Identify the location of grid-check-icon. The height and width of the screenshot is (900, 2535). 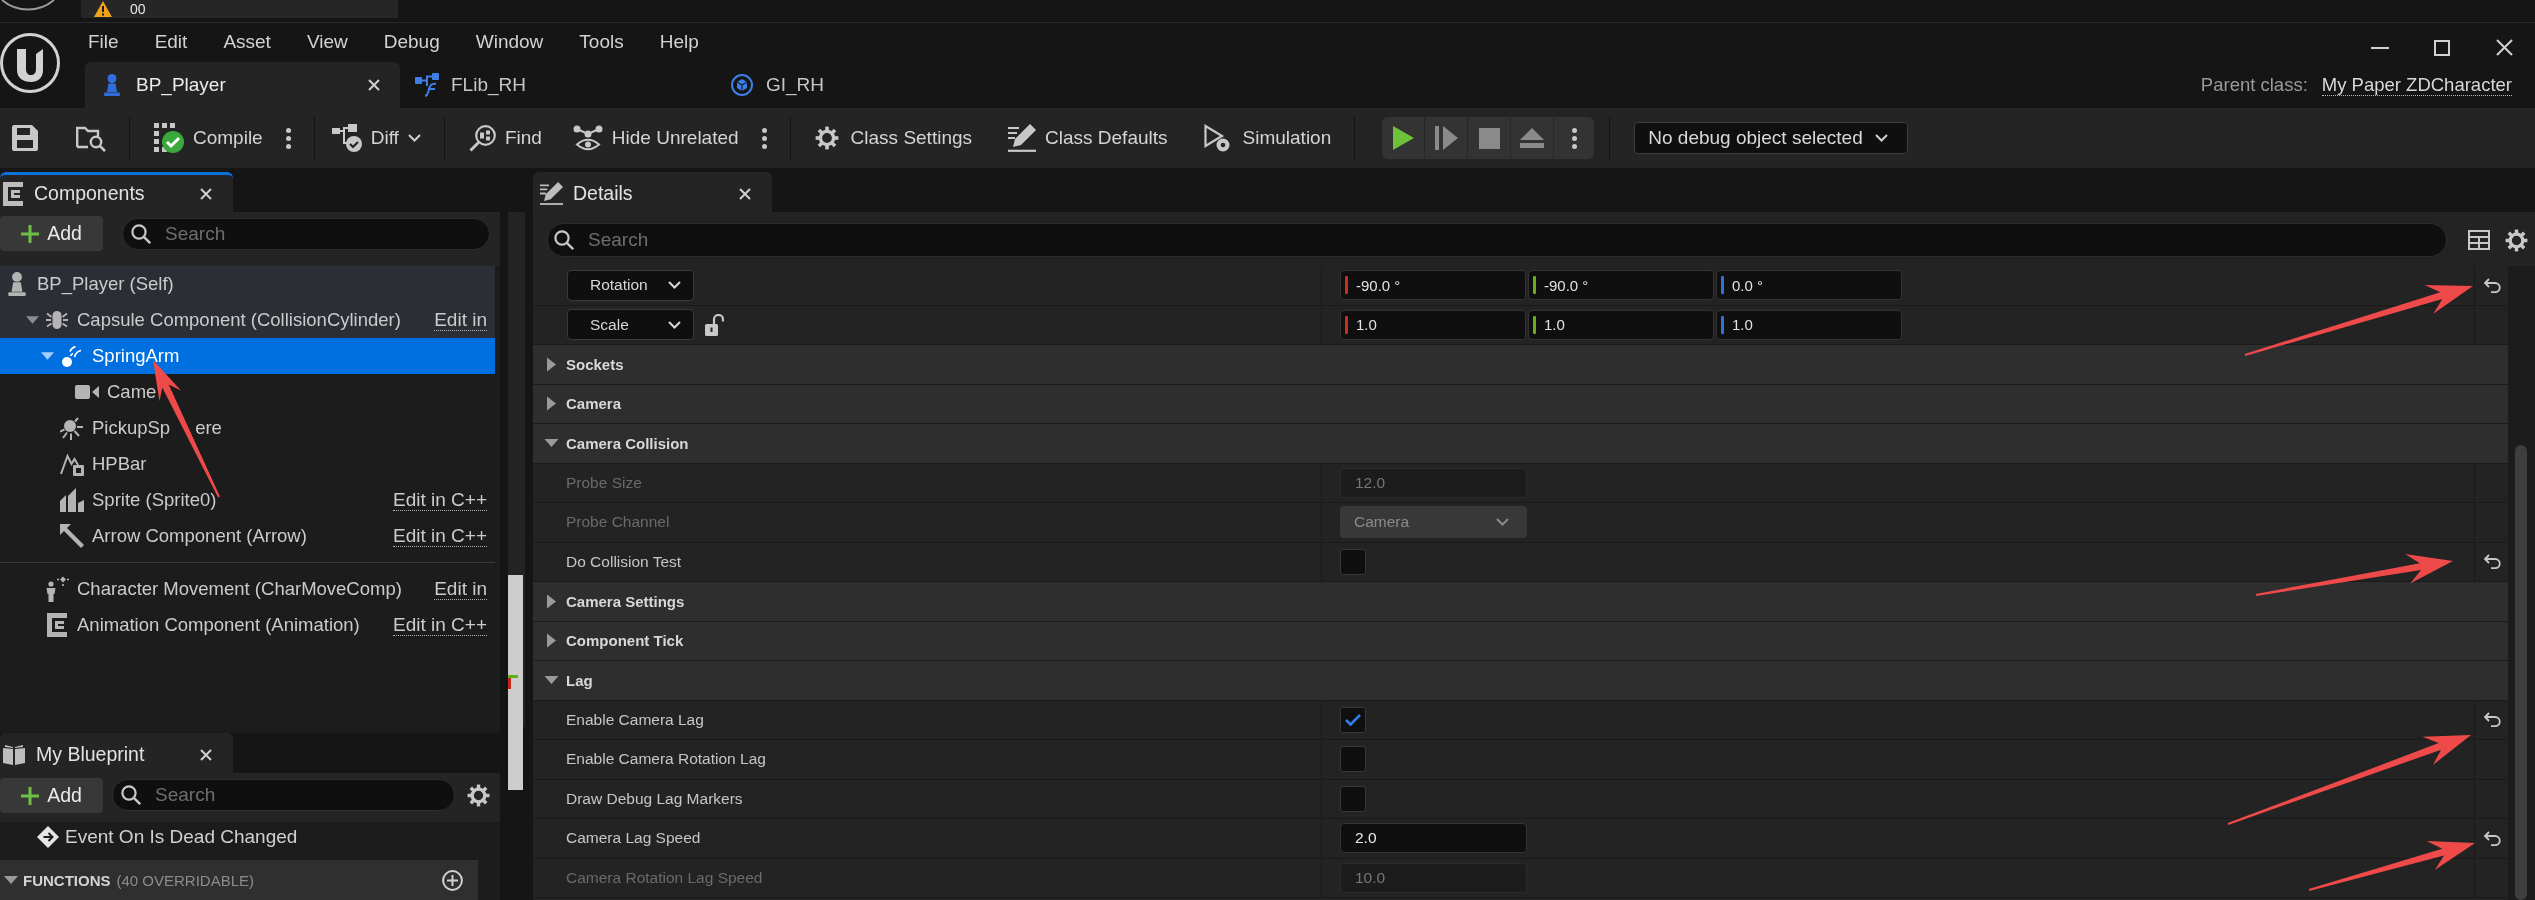
(169, 138).